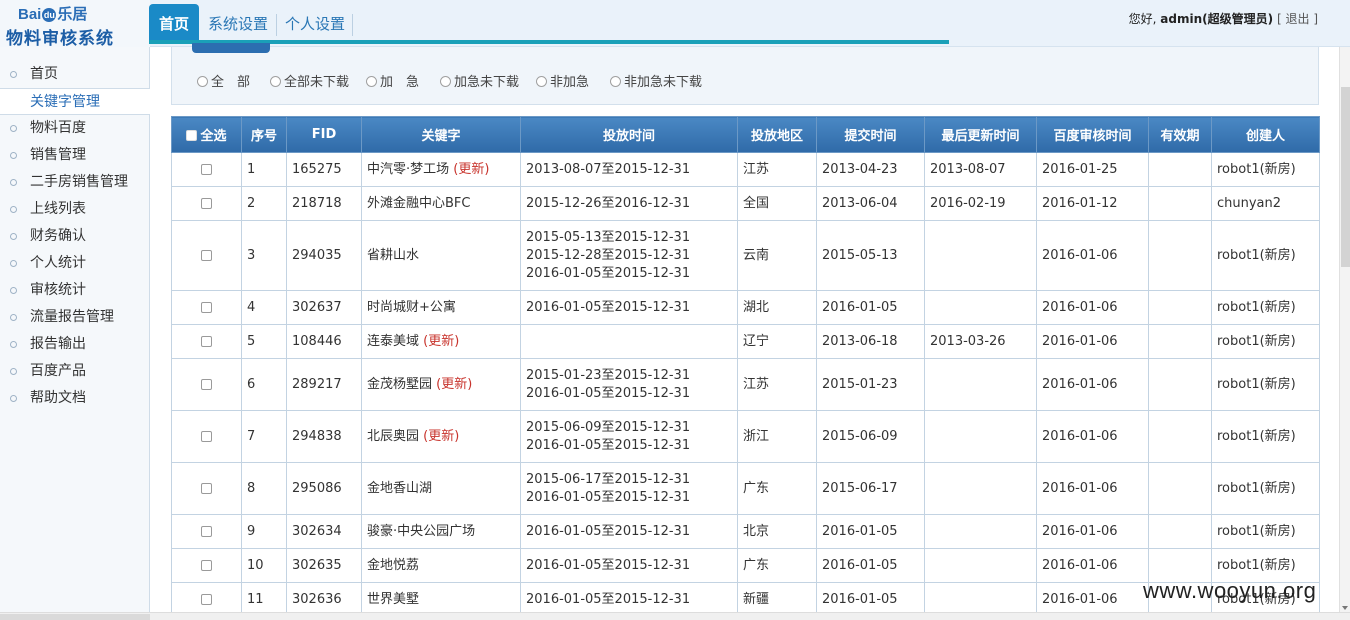 This screenshot has width=1350, height=620. Describe the element at coordinates (441, 169) in the screenshot. I see `cell-keyword: 中汽零·梦工场 (更新)` at that location.